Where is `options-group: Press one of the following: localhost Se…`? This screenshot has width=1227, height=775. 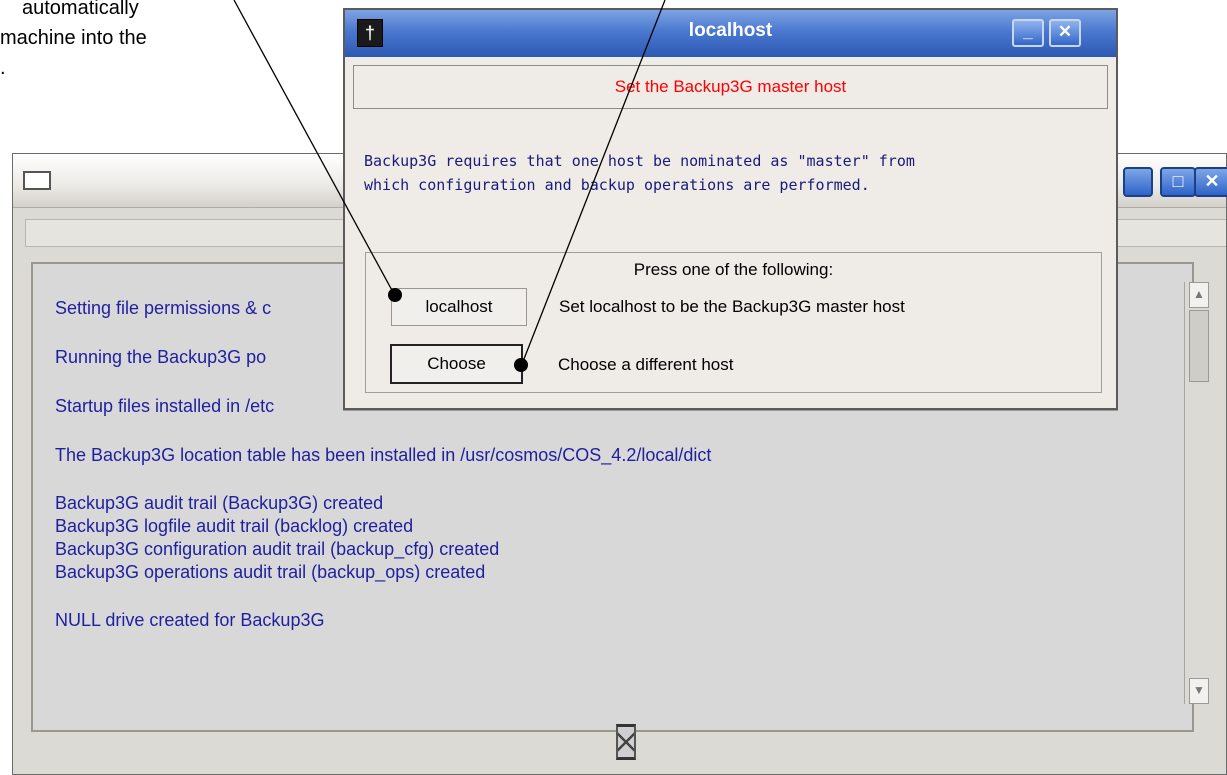 options-group: Press one of the following: localhost Se… is located at coordinates (733, 322).